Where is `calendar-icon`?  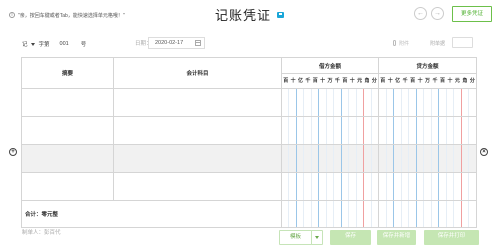
calendar-icon is located at coordinates (198, 43).